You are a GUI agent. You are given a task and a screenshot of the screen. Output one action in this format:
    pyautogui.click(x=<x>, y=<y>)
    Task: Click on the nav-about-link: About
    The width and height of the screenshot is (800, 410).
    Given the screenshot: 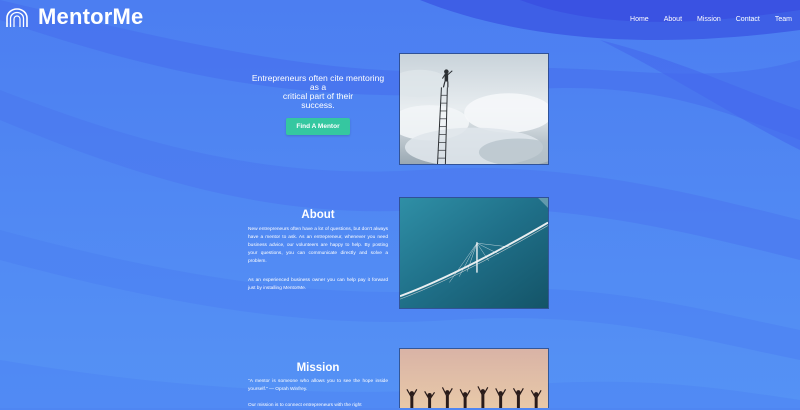 What is the action you would take?
    pyautogui.click(x=673, y=19)
    